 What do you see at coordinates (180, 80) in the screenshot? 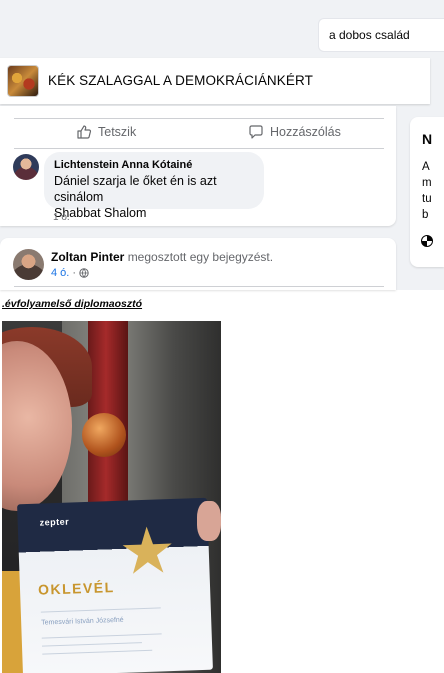
I see `group-title: KÉK SZALAGGAL A DEMOKRÁCIÁNKÉRT` at bounding box center [180, 80].